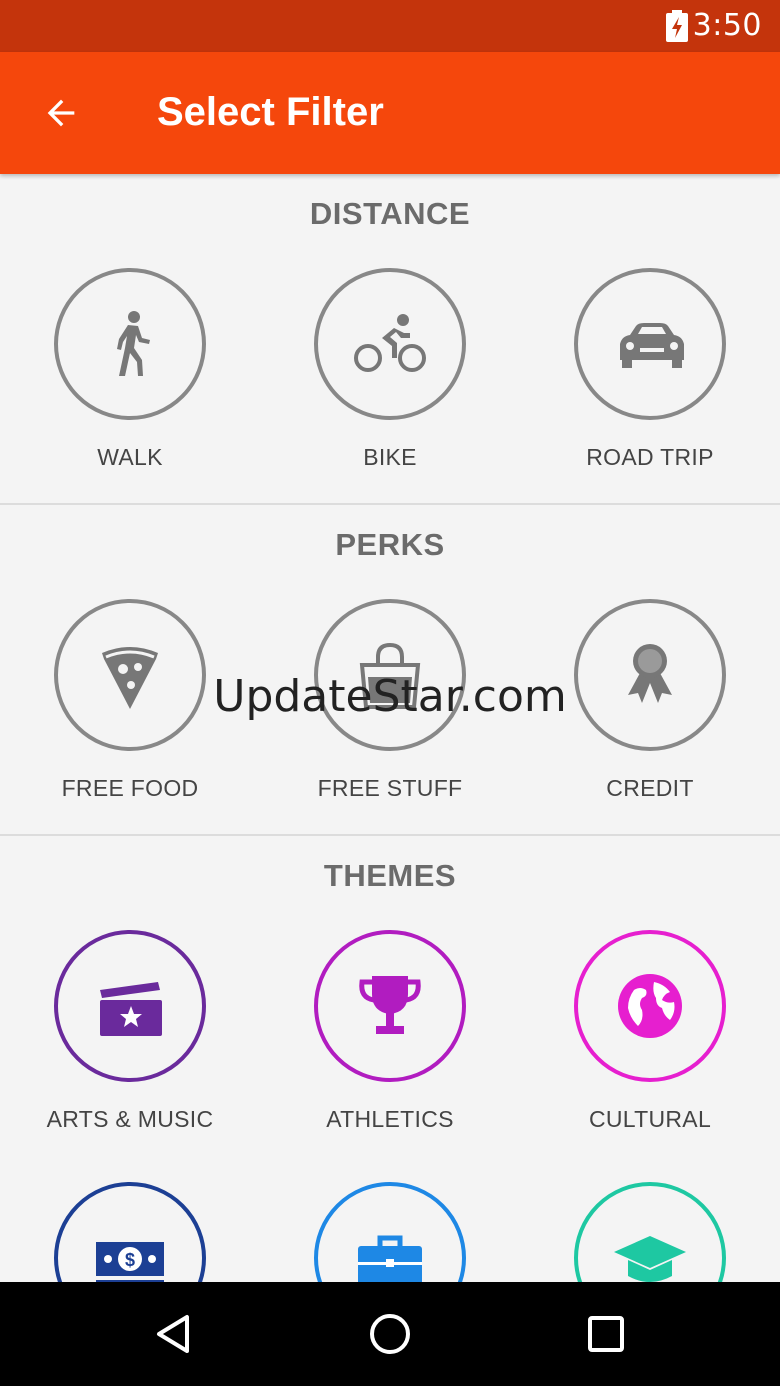 The height and width of the screenshot is (1386, 780). I want to click on nav-back-button, so click(174, 1334).